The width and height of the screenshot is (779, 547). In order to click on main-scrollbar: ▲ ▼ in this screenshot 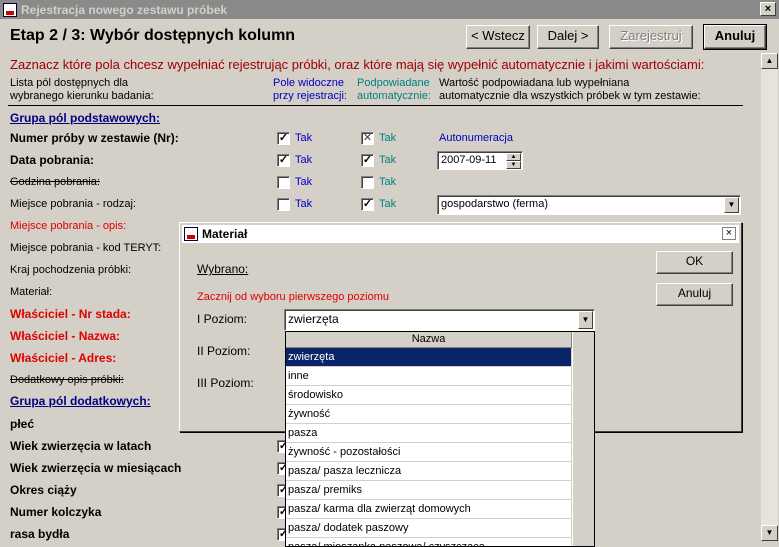, I will do `click(769, 297)`.